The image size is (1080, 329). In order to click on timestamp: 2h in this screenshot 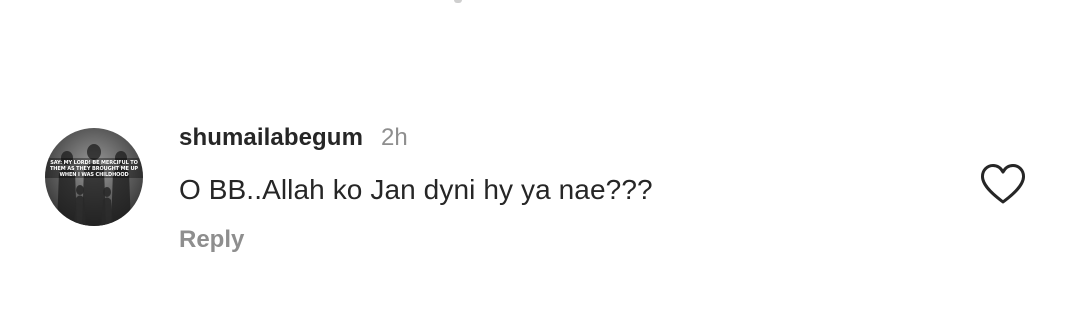, I will do `click(394, 137)`.